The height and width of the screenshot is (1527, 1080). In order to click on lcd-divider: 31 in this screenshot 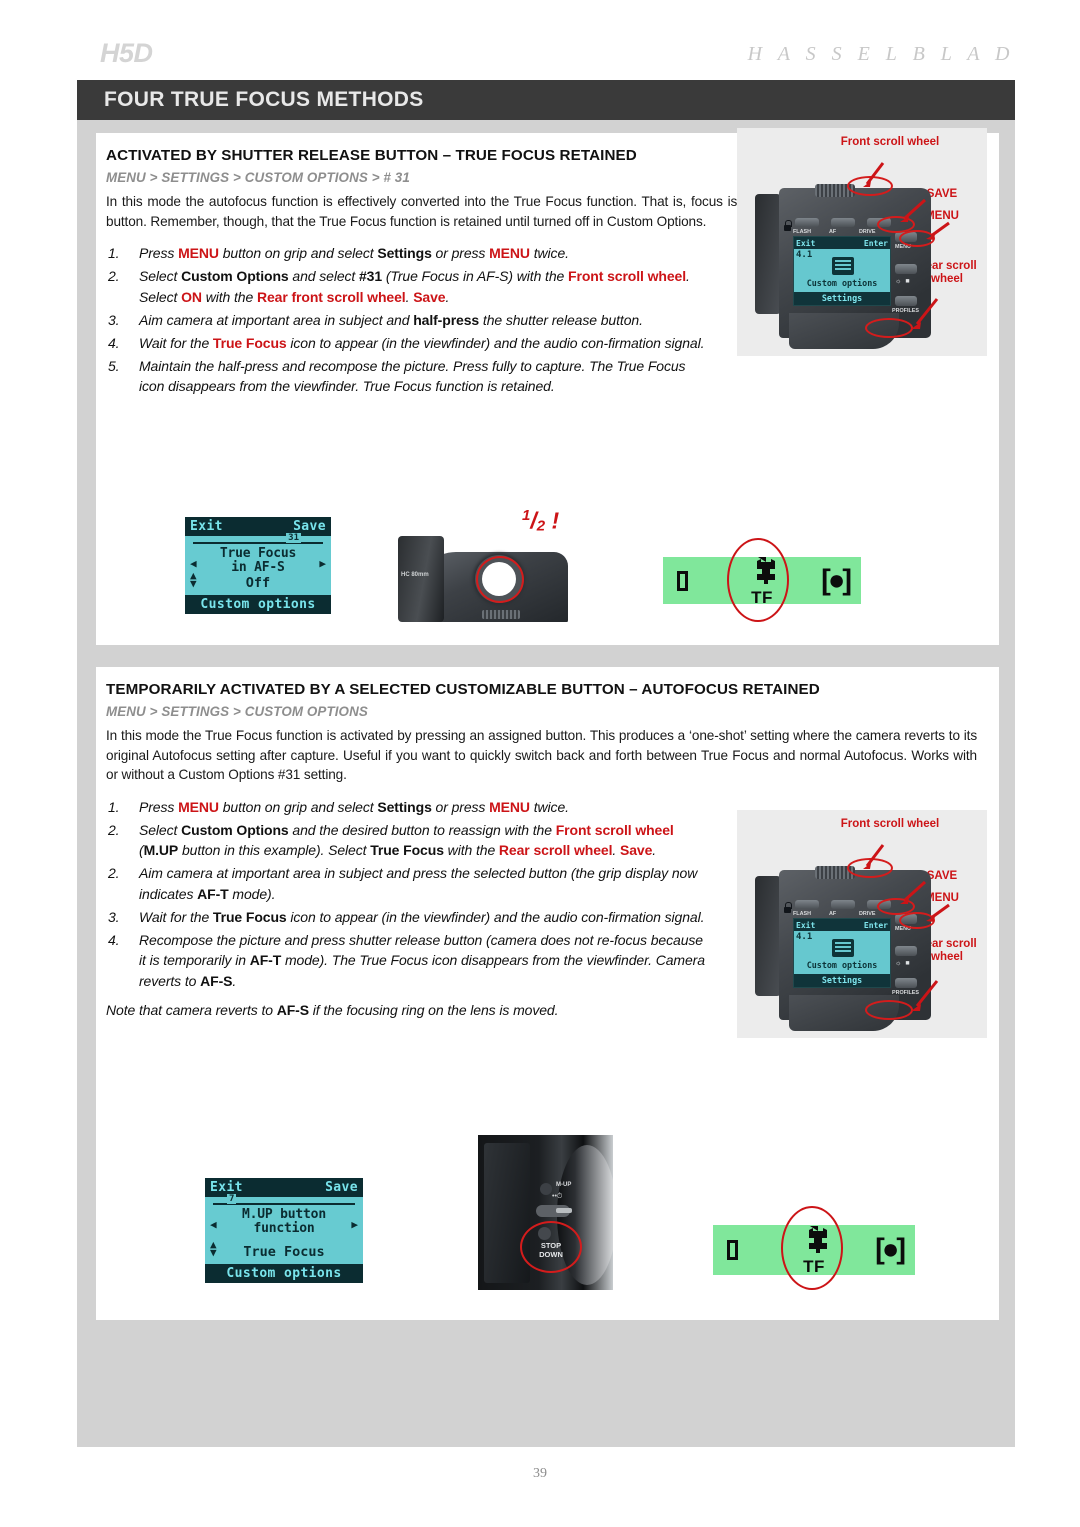, I will do `click(258, 538)`.